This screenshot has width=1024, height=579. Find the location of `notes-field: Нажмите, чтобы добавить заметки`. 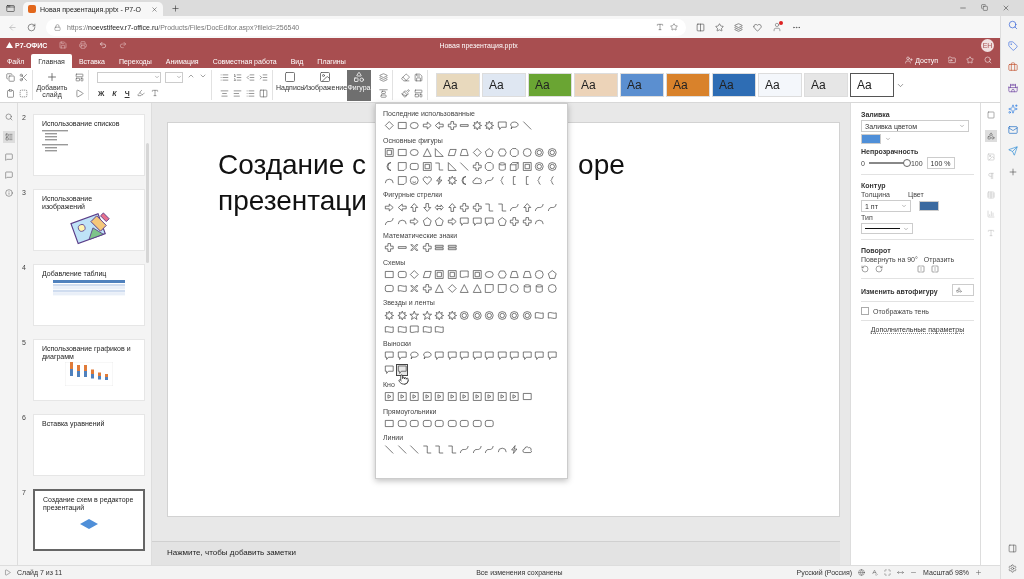

notes-field: Нажмите, чтобы добавить заметки is located at coordinates (496, 553).